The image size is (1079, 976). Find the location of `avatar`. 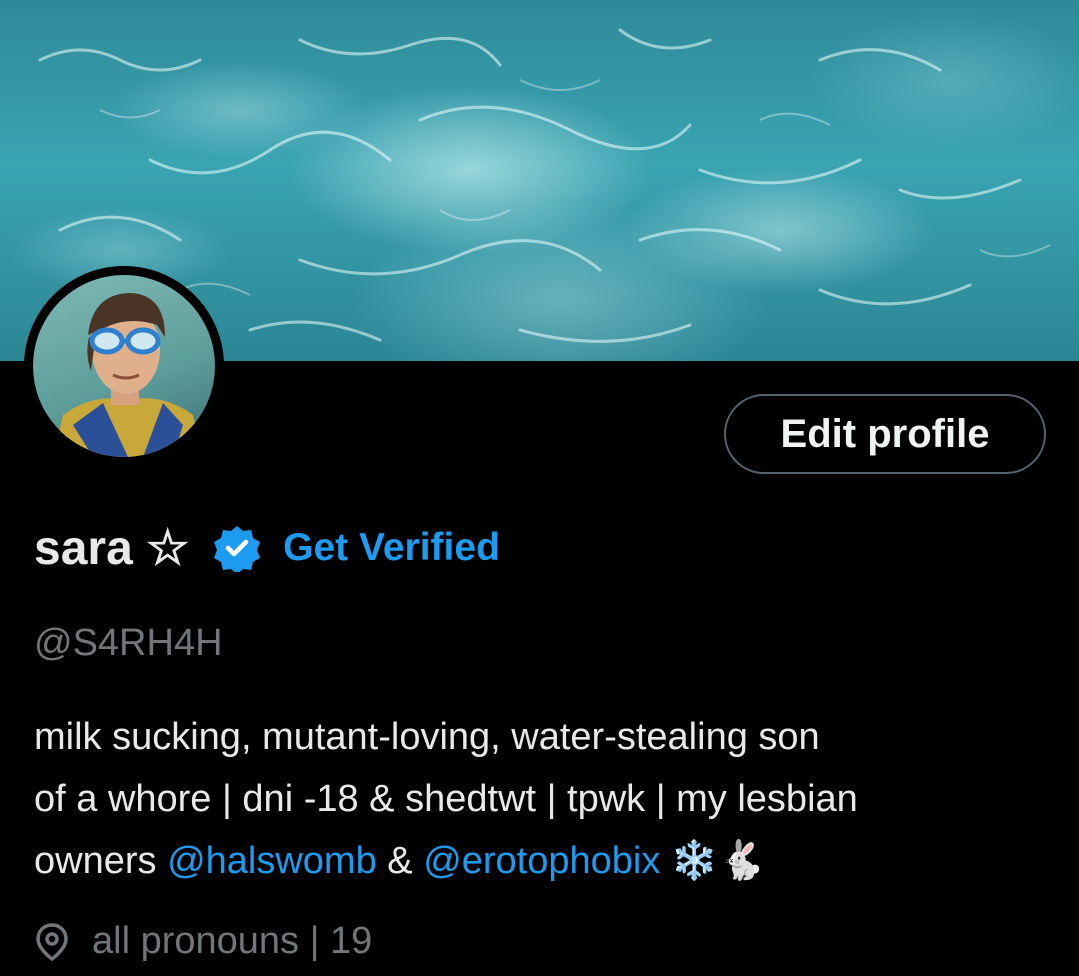

avatar is located at coordinates (124, 366).